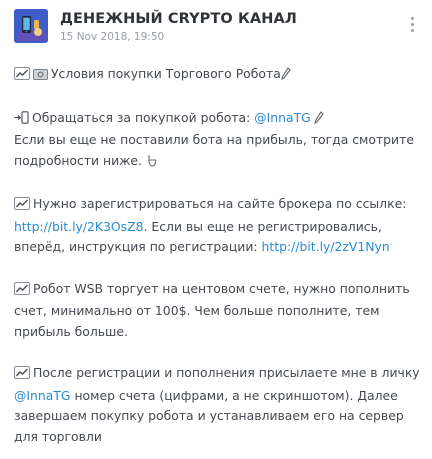  I want to click on channel-name: ДЕНЕЖНЫЙ CRYPTO КАНАЛ, so click(178, 19).